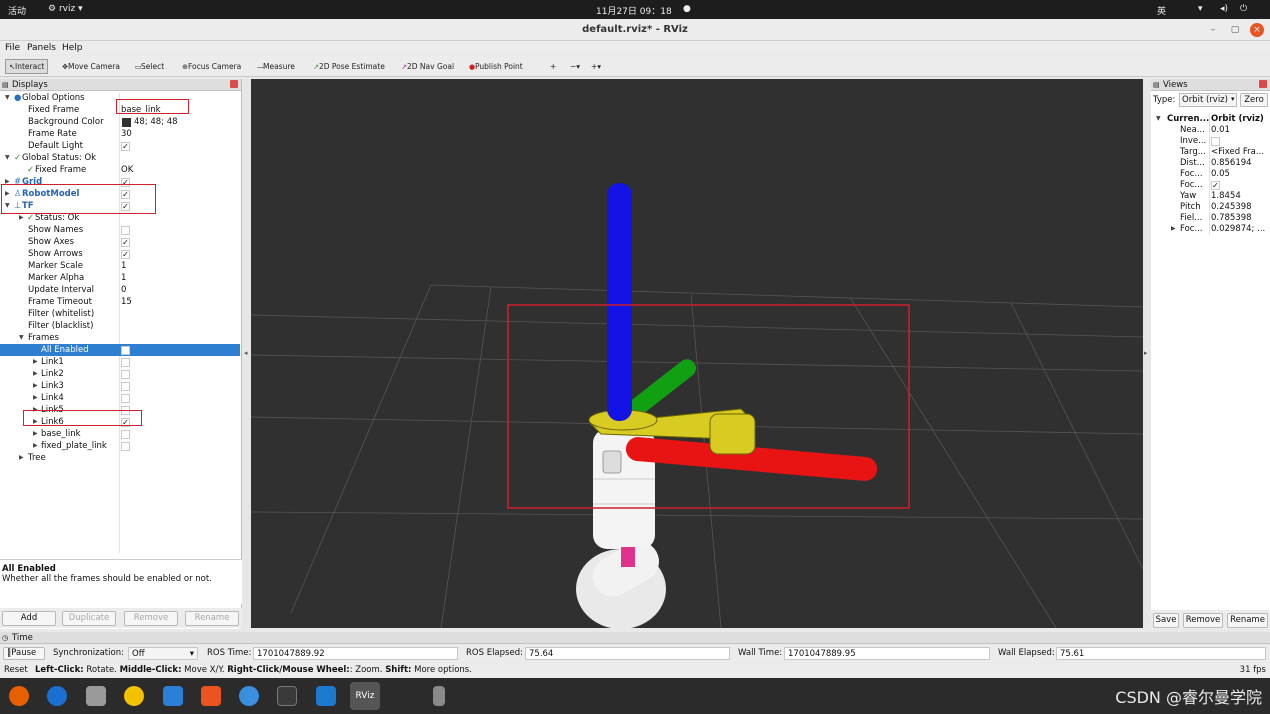 The height and width of the screenshot is (714, 1270). I want to click on sync-select: Off ▾, so click(163, 653).